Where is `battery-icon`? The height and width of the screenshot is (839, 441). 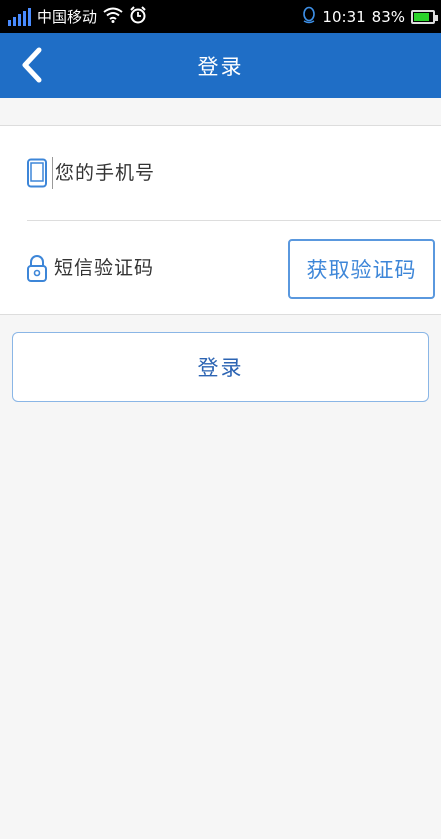
battery-icon is located at coordinates (424, 16).